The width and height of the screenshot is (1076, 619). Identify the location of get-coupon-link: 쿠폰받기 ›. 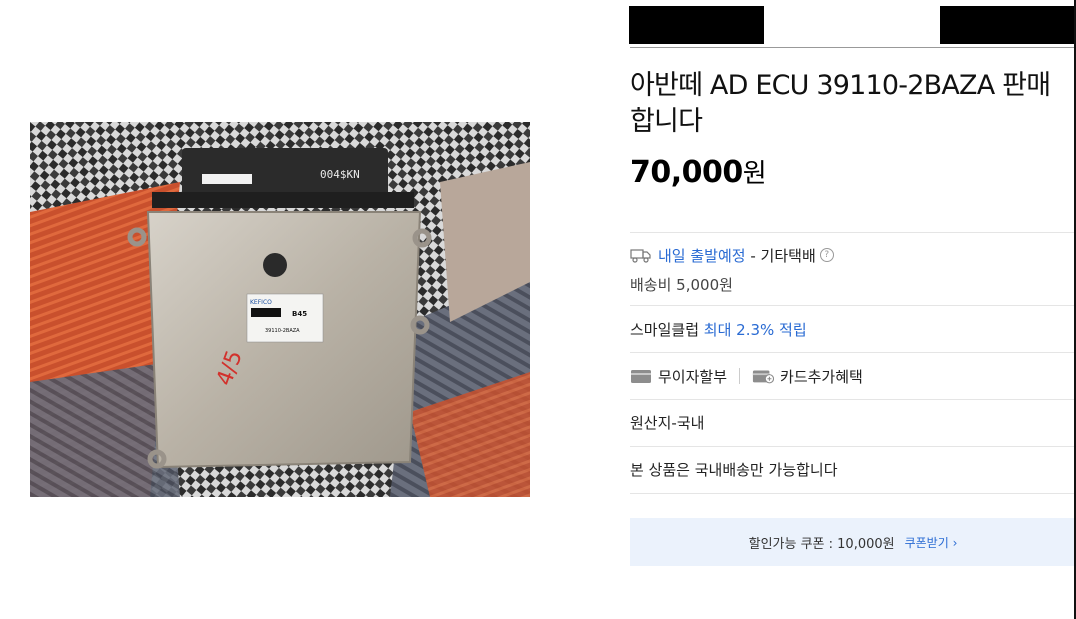
(931, 542).